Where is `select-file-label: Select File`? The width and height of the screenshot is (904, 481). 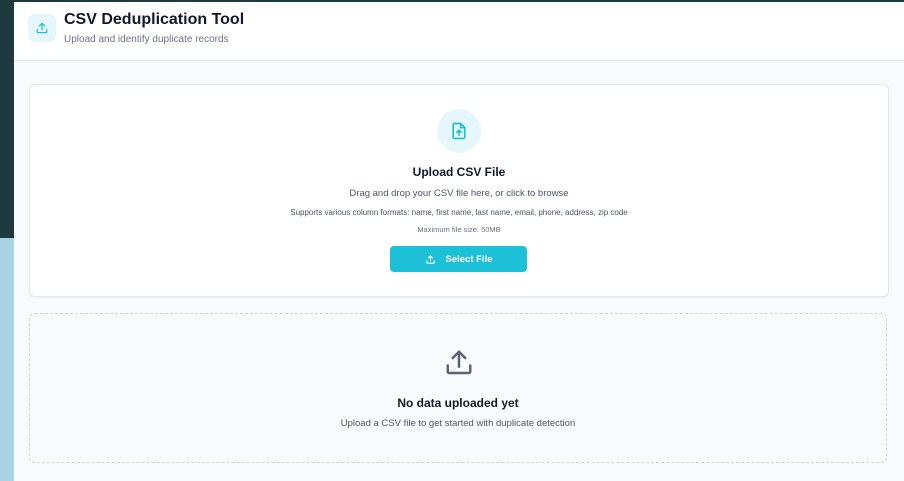 select-file-label: Select File is located at coordinates (469, 259).